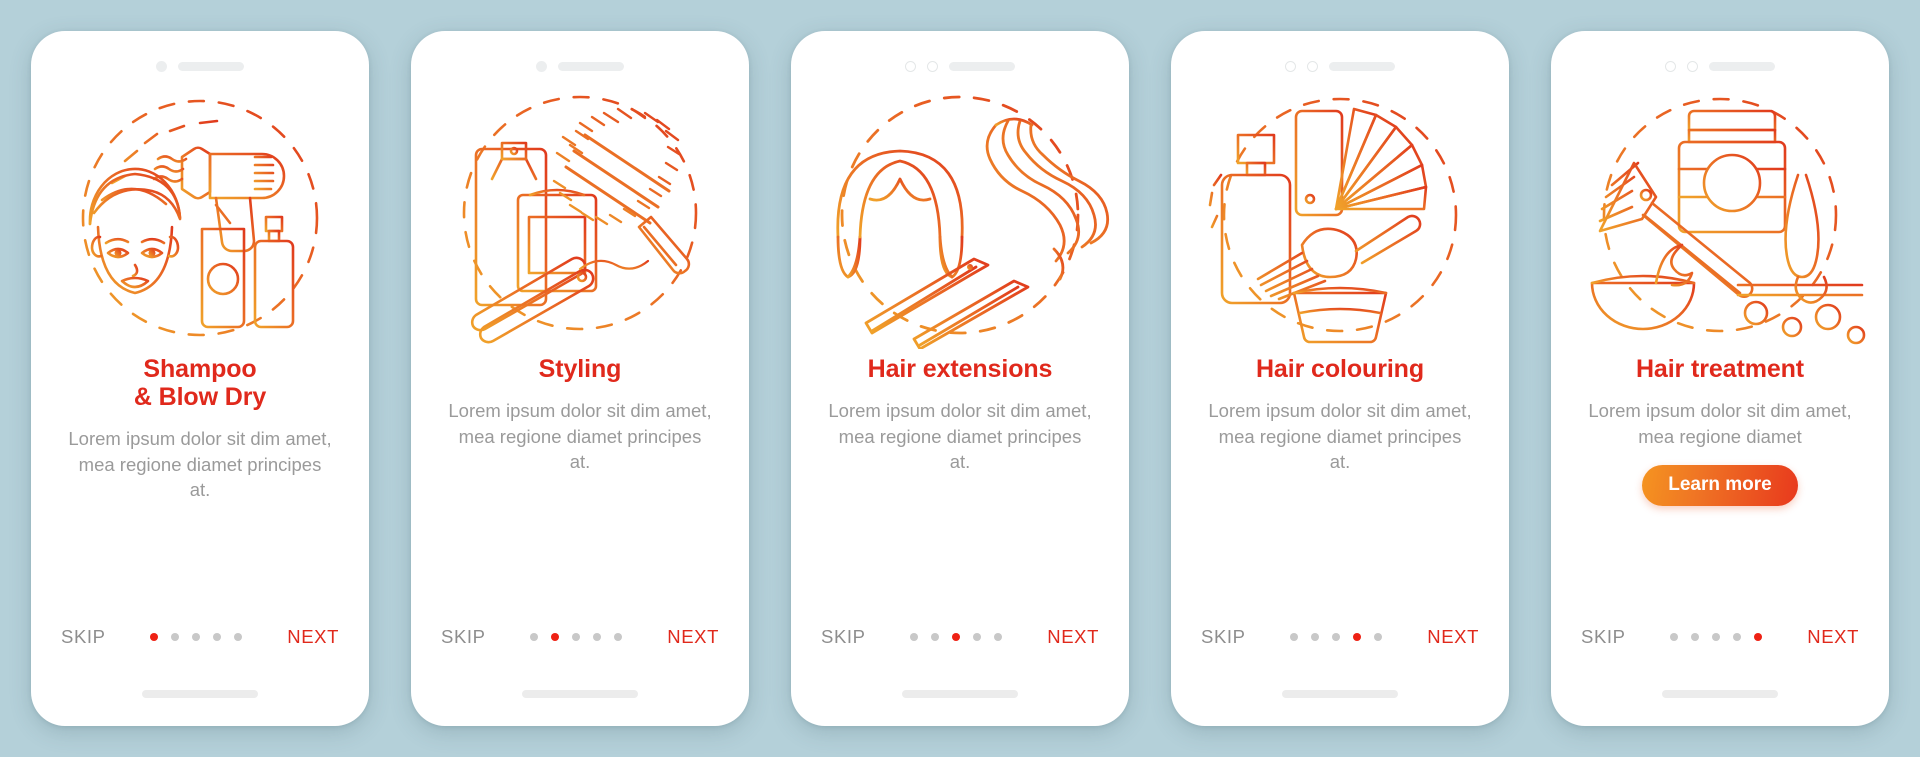 The height and width of the screenshot is (757, 1920). What do you see at coordinates (200, 383) in the screenshot?
I see `page-title: Shampoo & Blow Dry` at bounding box center [200, 383].